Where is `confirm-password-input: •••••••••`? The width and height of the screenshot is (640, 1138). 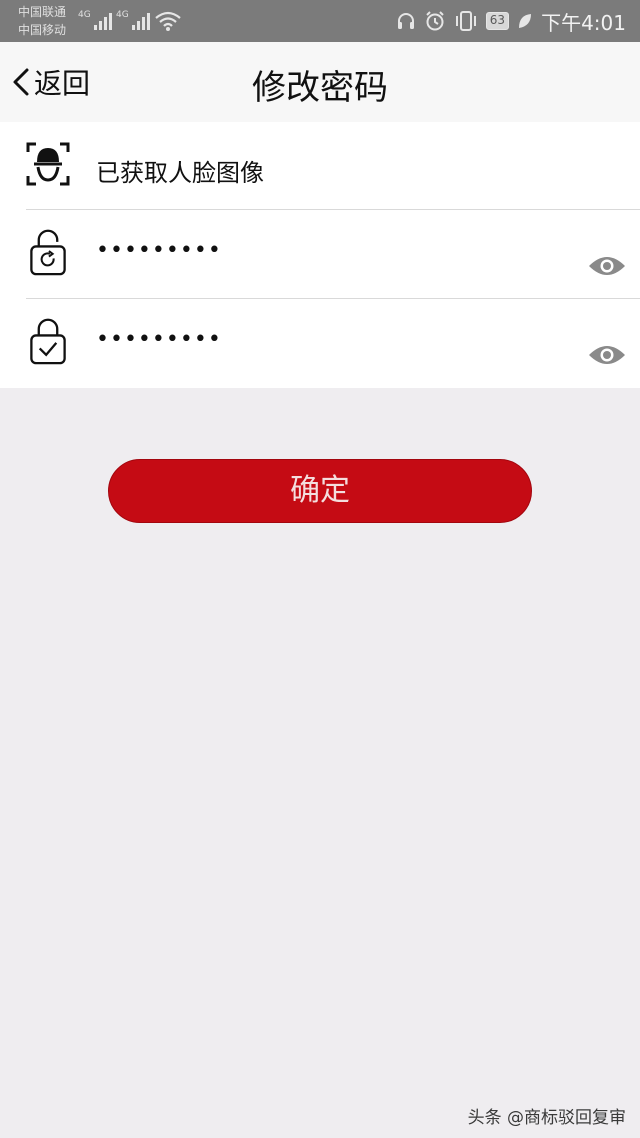
confirm-password-input: ••••••••• is located at coordinates (159, 339).